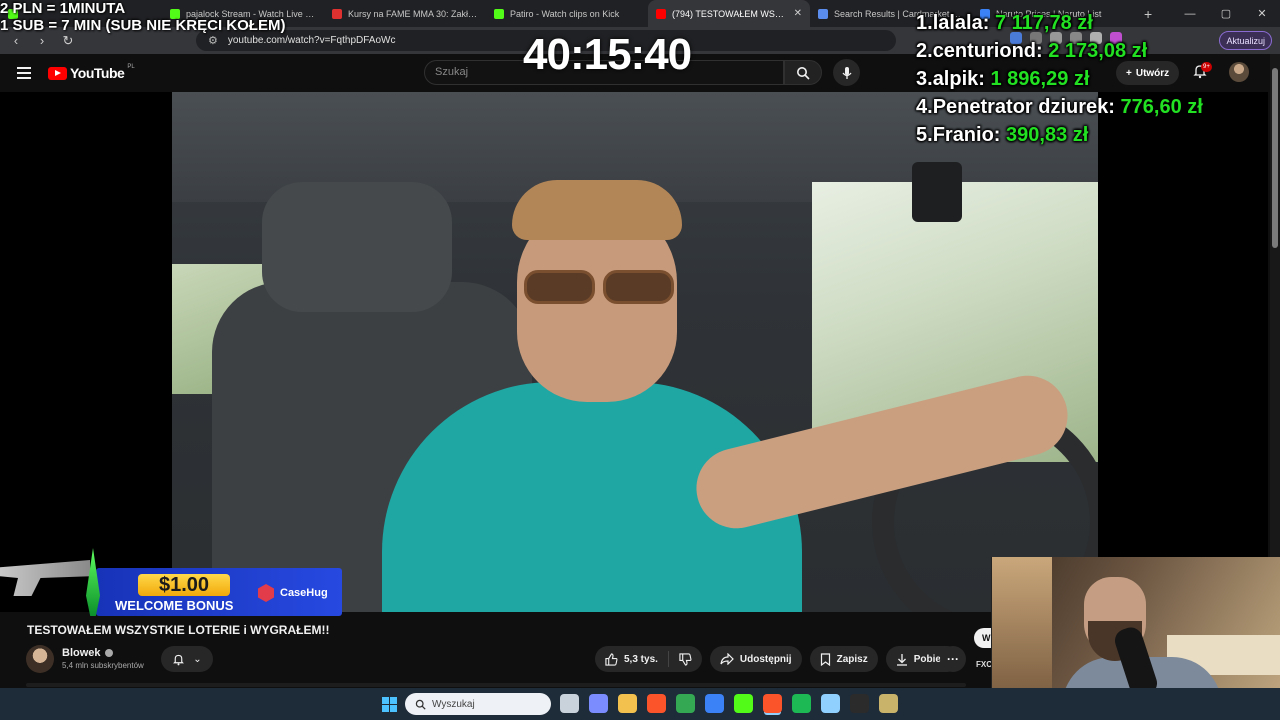 The height and width of the screenshot is (720, 1280). Describe the element at coordinates (179, 659) in the screenshot. I see `bell-icon` at that location.